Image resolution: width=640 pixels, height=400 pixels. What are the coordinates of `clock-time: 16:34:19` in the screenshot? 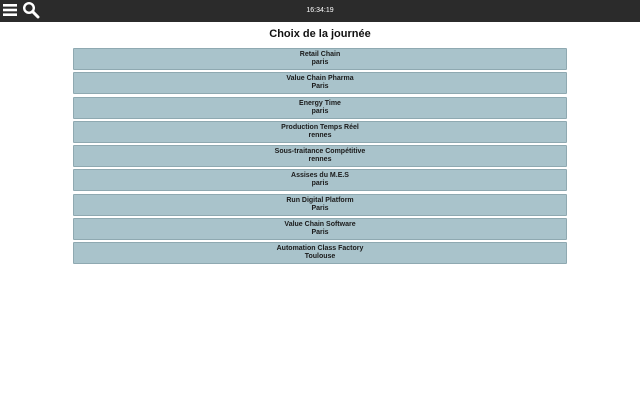 It's located at (320, 10).